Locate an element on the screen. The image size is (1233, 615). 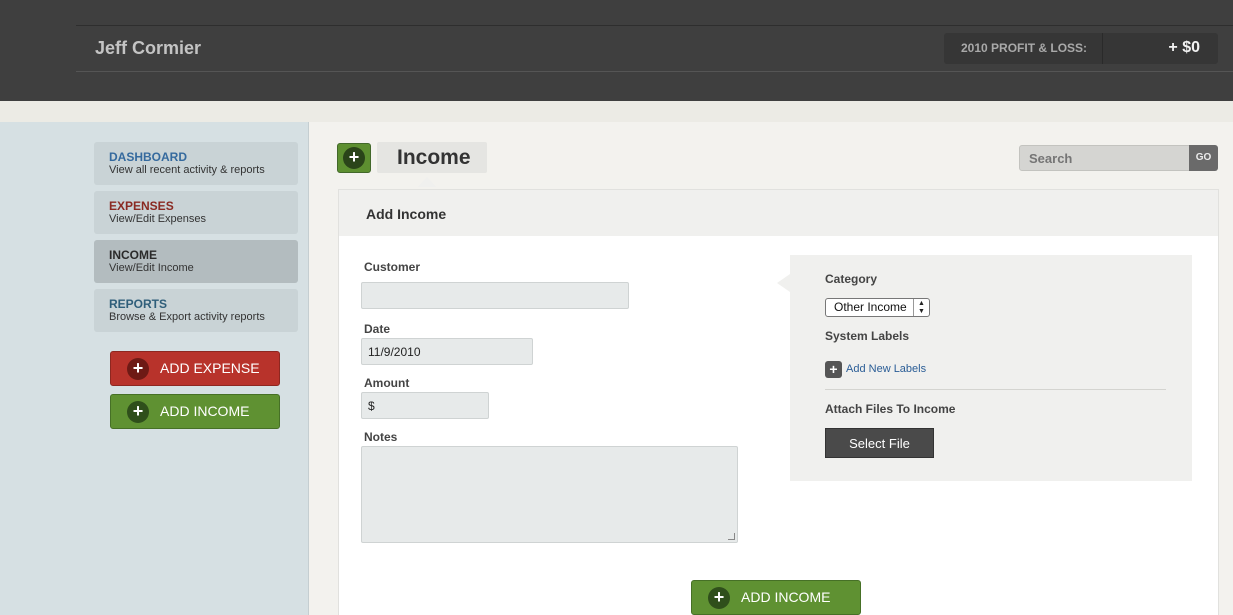
sidebar-item-income: INCOME View/Edit Income is located at coordinates (196, 261).